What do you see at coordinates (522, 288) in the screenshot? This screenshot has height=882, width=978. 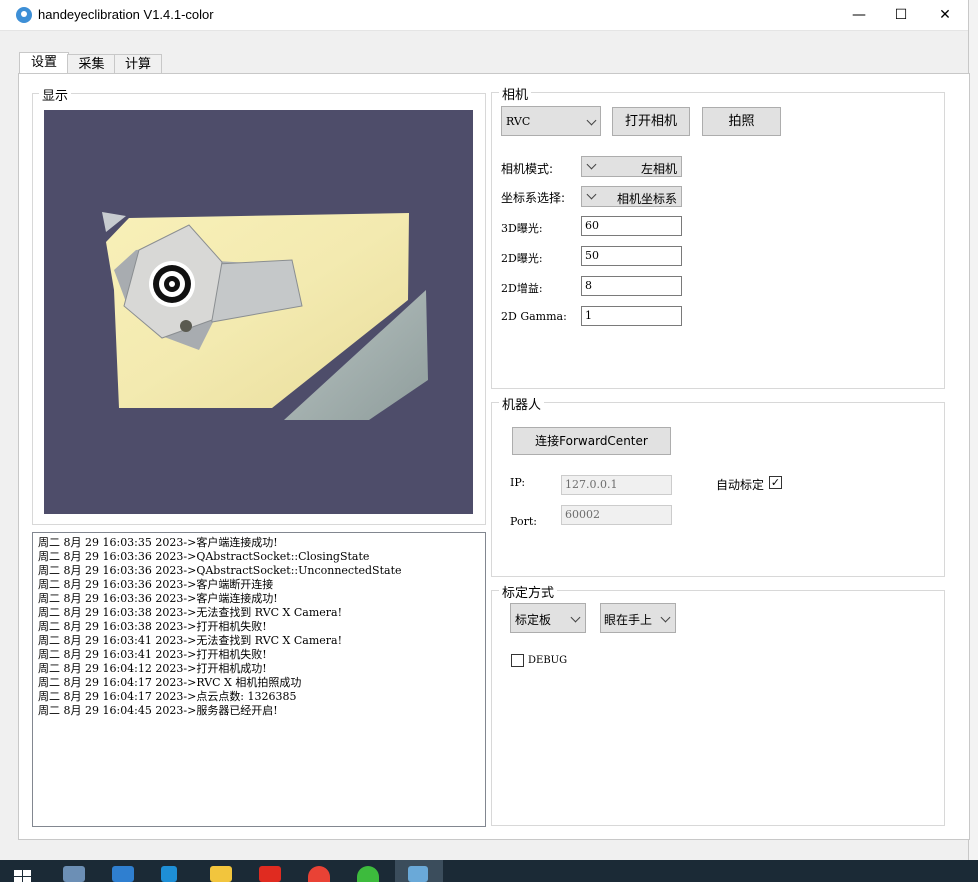 I see `gain-2d-label: 2D增益:` at bounding box center [522, 288].